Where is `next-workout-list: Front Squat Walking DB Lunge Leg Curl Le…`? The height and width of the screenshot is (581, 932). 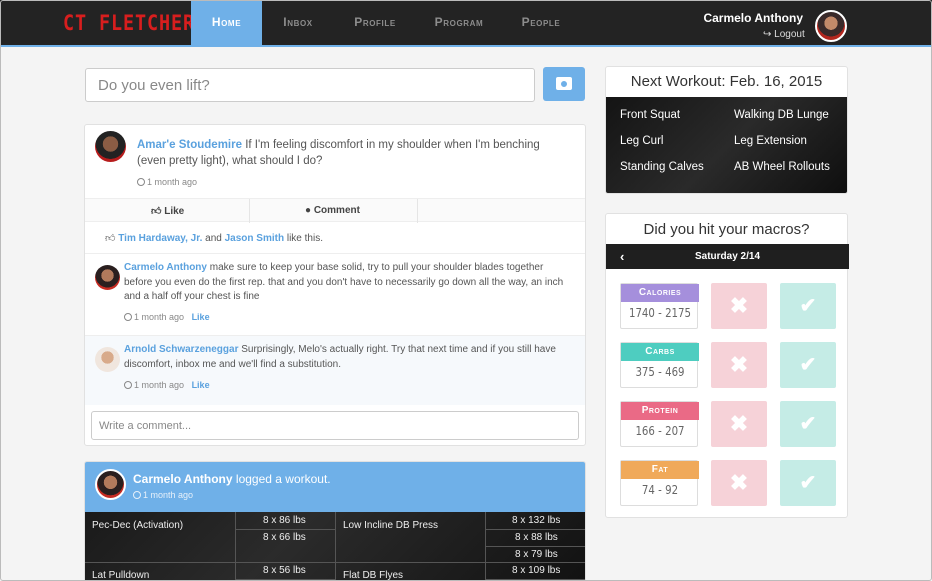 next-workout-list: Front Squat Walking DB Lunge Leg Curl Le… is located at coordinates (726, 145).